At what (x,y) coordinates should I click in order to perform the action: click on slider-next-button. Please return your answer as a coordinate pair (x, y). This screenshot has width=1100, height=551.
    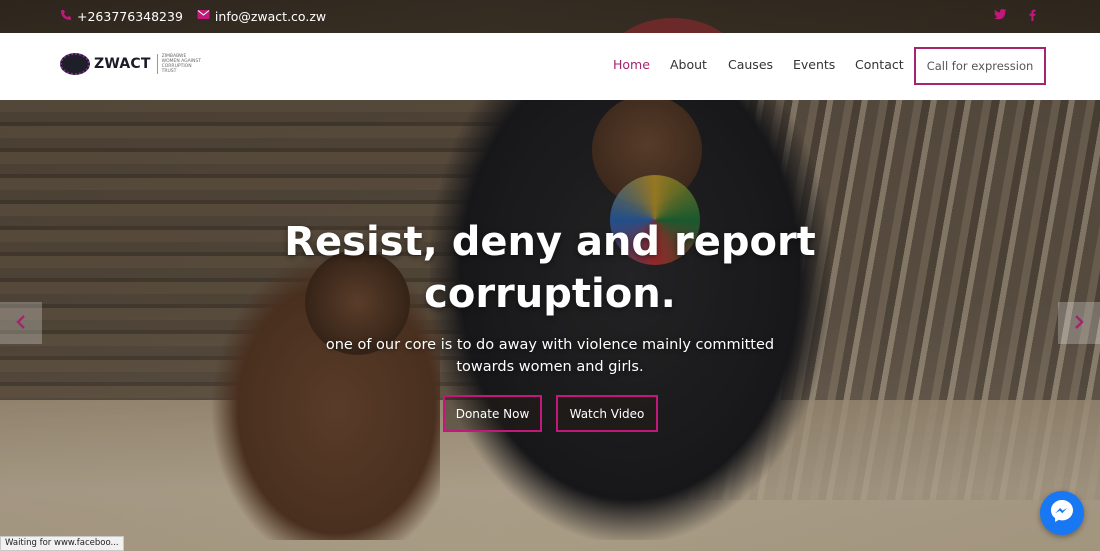
    Looking at the image, I should click on (1079, 323).